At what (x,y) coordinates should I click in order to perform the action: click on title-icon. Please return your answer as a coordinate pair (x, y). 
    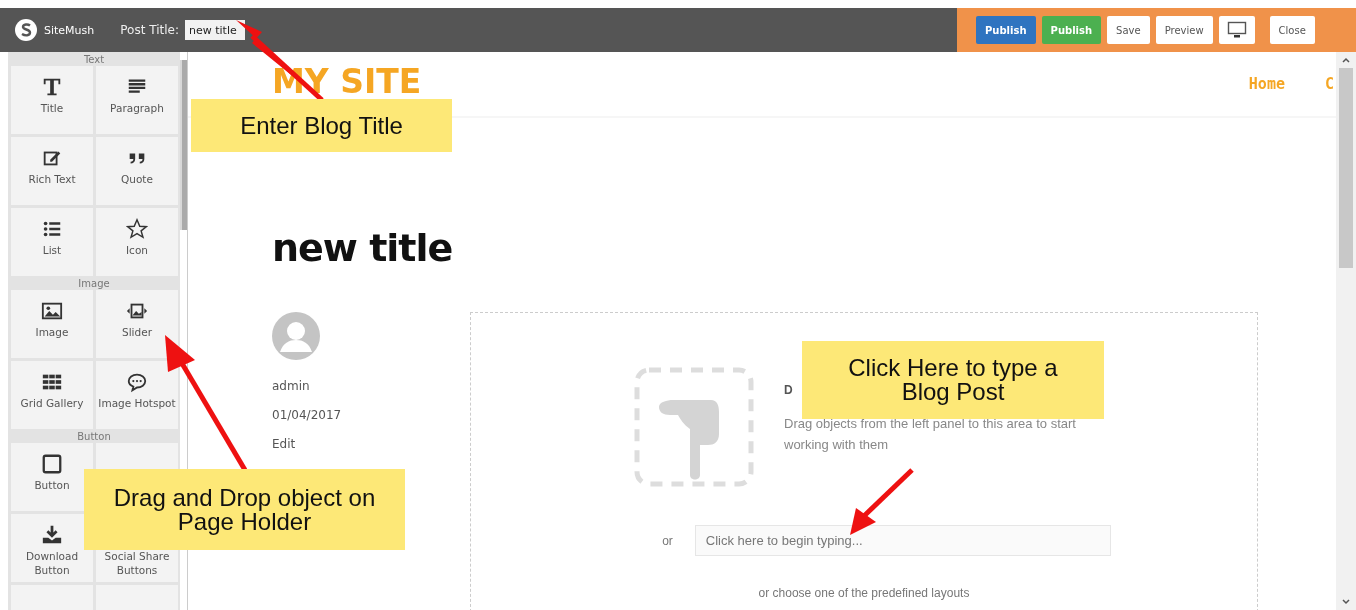
    Looking at the image, I should click on (52, 87).